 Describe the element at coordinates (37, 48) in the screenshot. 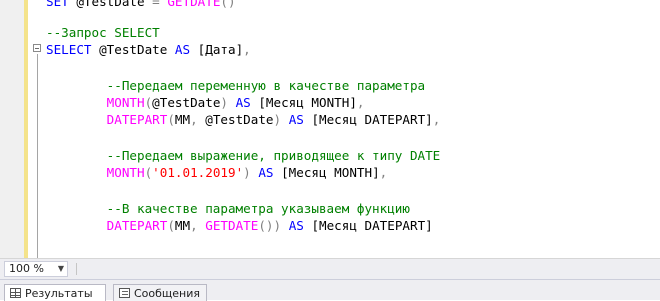

I see `collapse-region-icon` at that location.